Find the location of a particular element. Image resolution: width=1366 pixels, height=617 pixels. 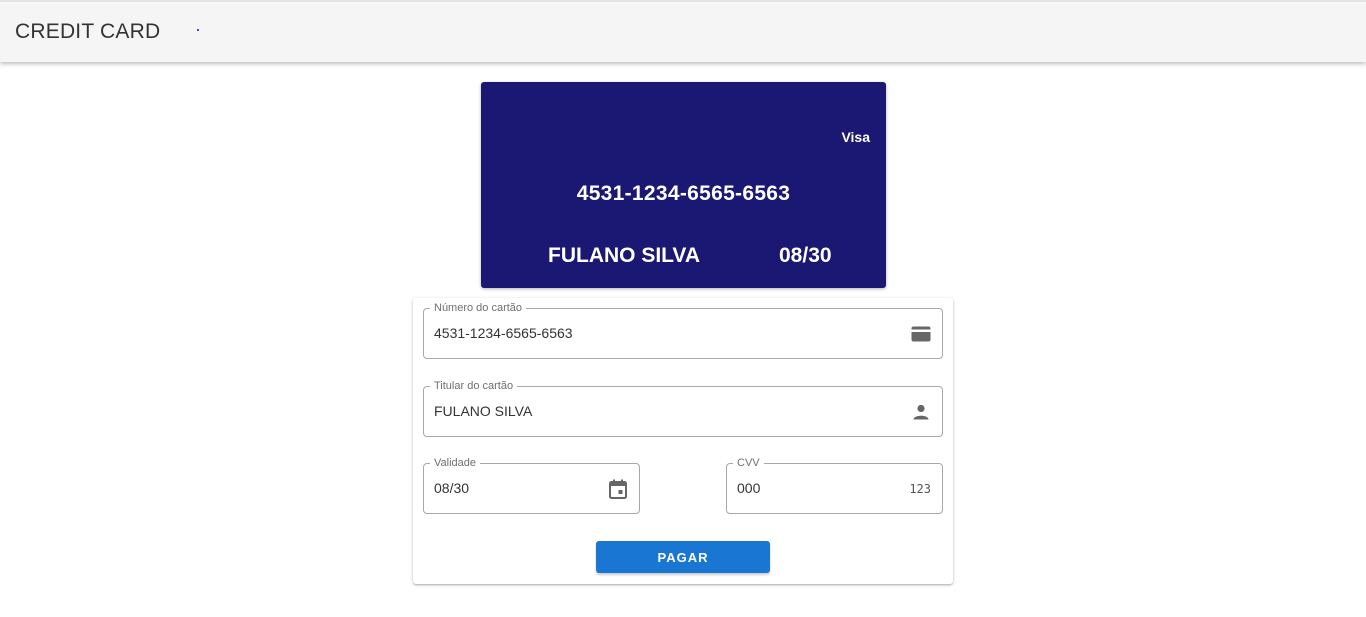

app-title: CREDIT CARD is located at coordinates (88, 31).